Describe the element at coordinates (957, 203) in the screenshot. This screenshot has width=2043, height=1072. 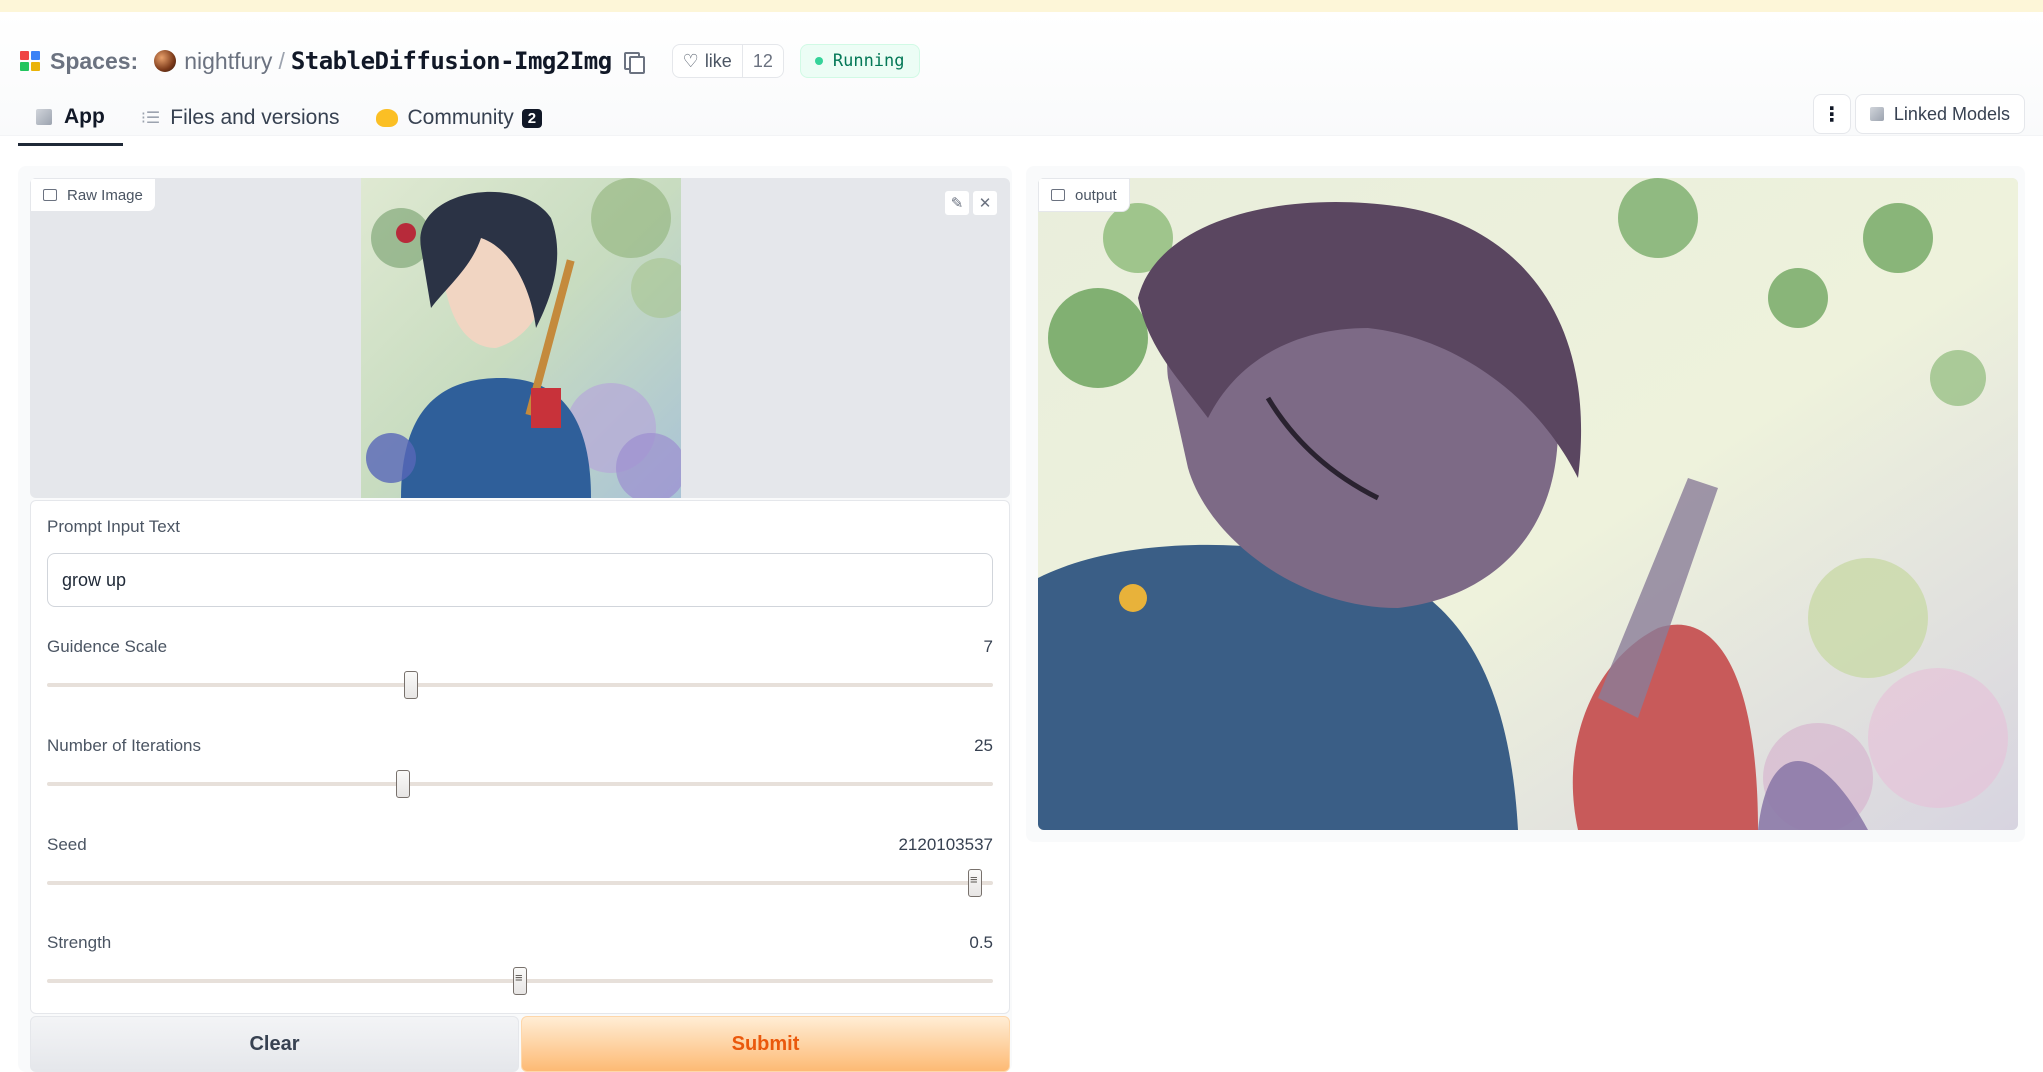
I see `edit-pencil-icon: ✎` at that location.